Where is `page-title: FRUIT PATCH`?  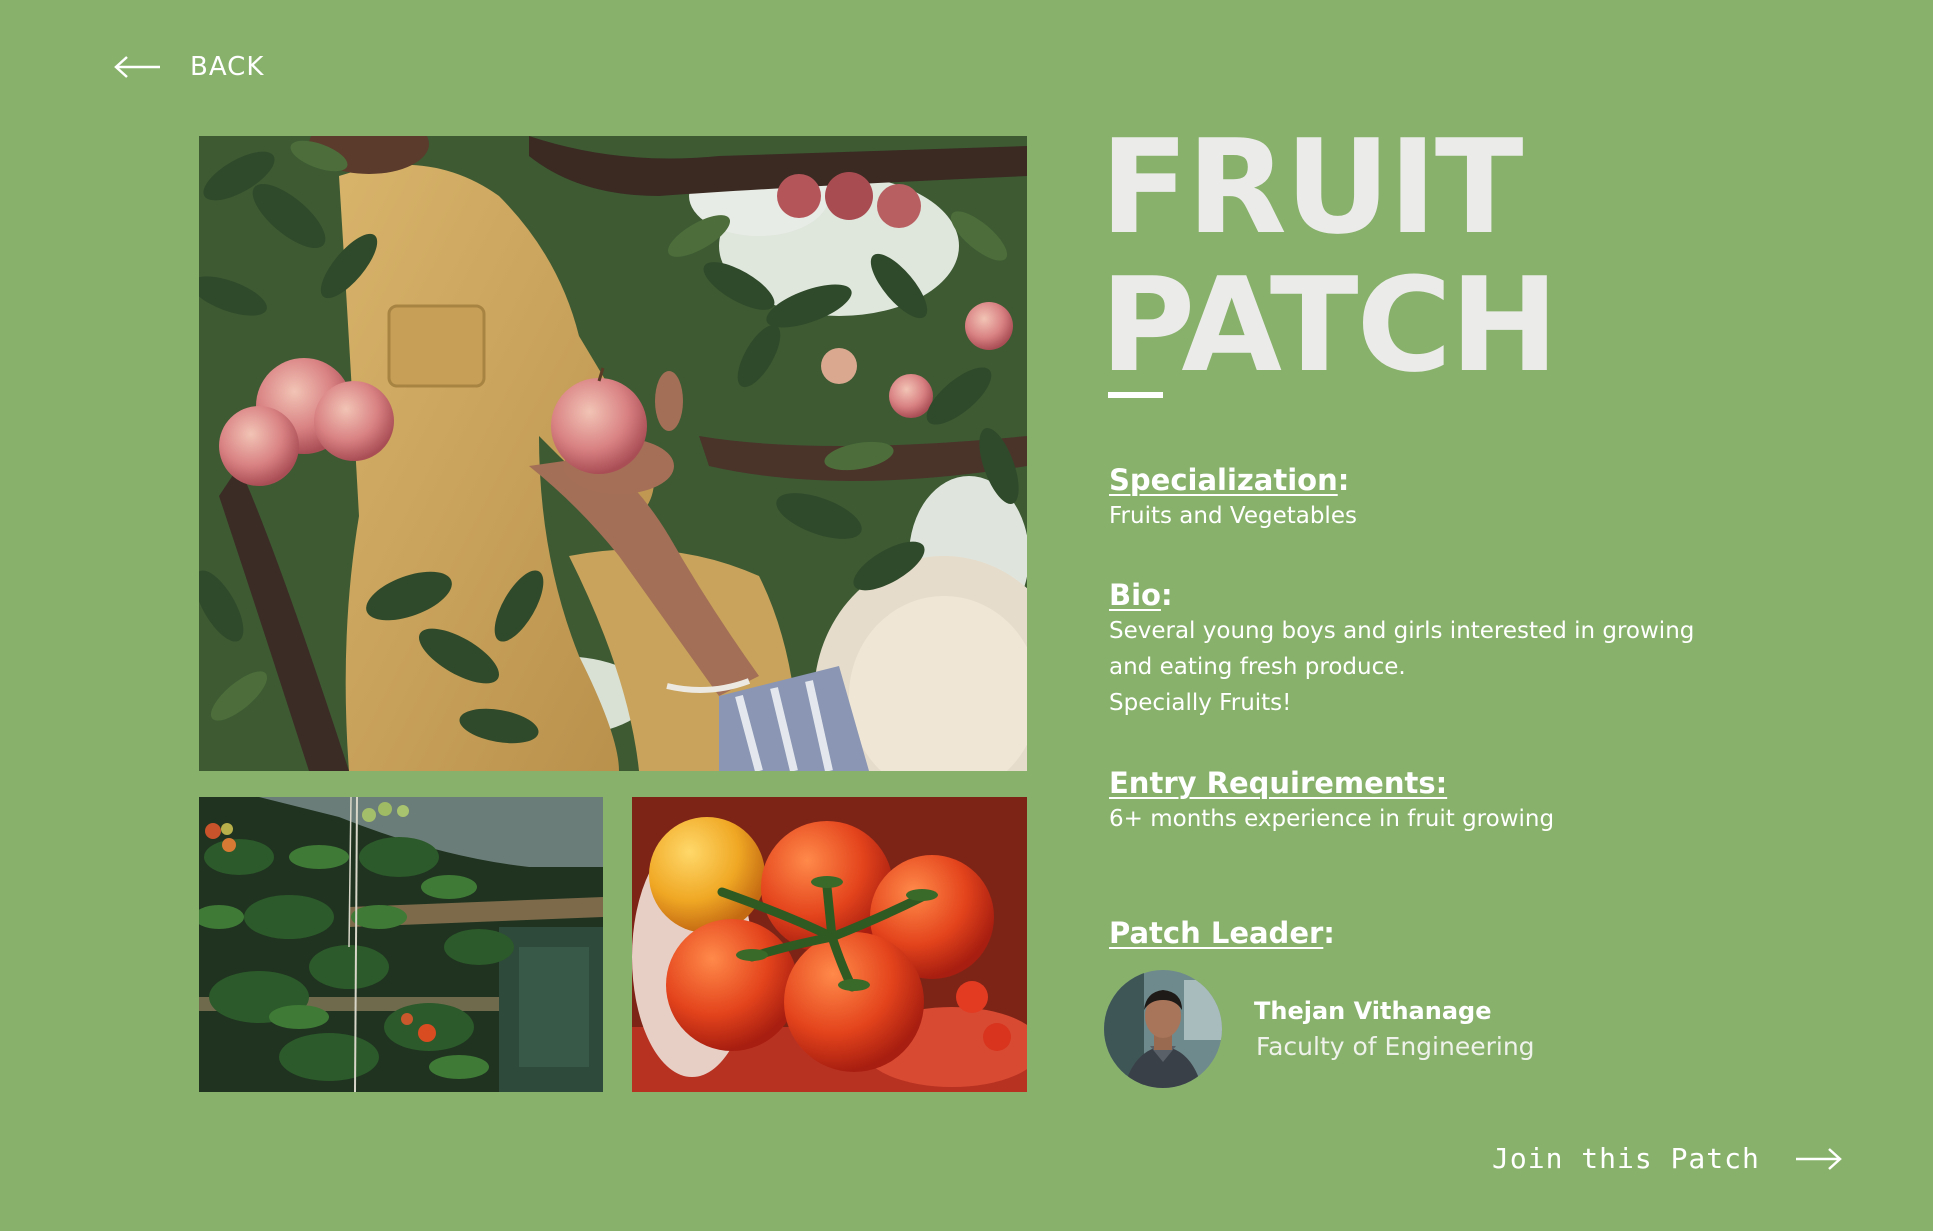
page-title: FRUIT PATCH is located at coordinates (1329, 256).